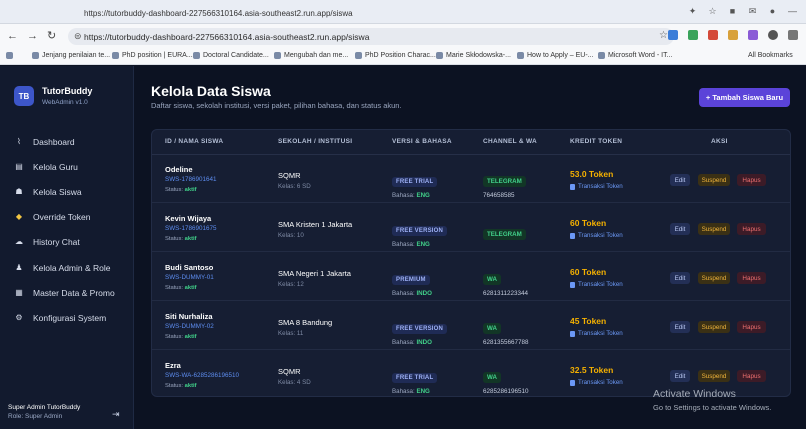  Describe the element at coordinates (24, 96) in the screenshot. I see `logo: TB` at that location.